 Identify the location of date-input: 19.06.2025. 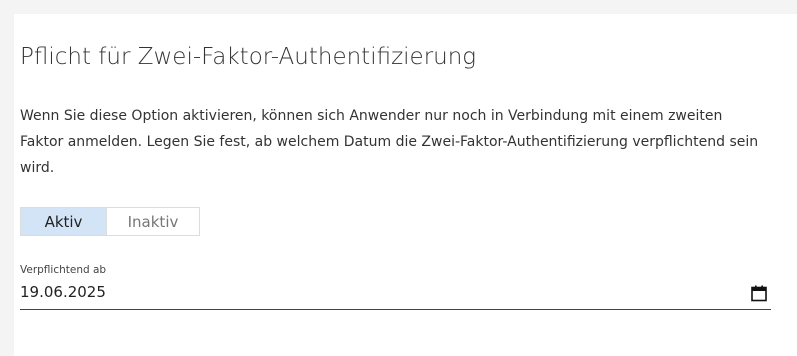
(63, 292).